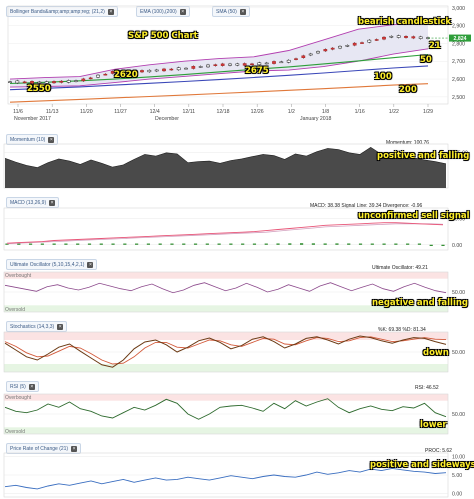 The height and width of the screenshot is (499, 474). What do you see at coordinates (126, 75) in the screenshot?
I see `annotation-2620: 2620` at bounding box center [126, 75].